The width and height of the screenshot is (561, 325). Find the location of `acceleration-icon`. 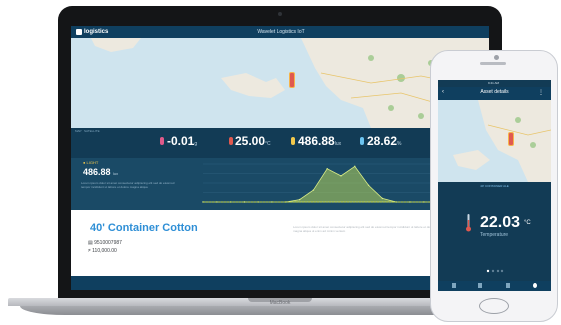

acceleration-icon is located at coordinates (162, 141).